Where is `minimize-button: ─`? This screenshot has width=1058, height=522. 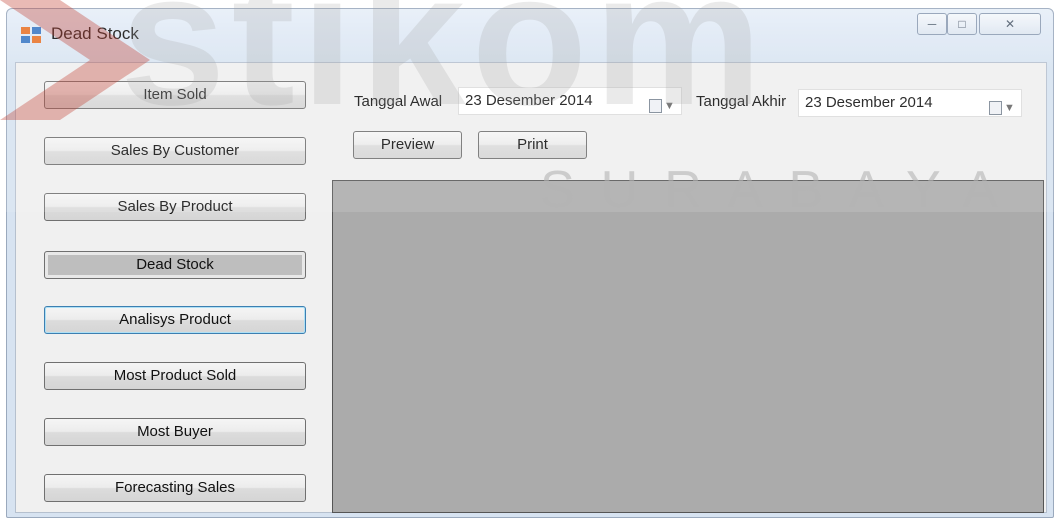 minimize-button: ─ is located at coordinates (932, 24).